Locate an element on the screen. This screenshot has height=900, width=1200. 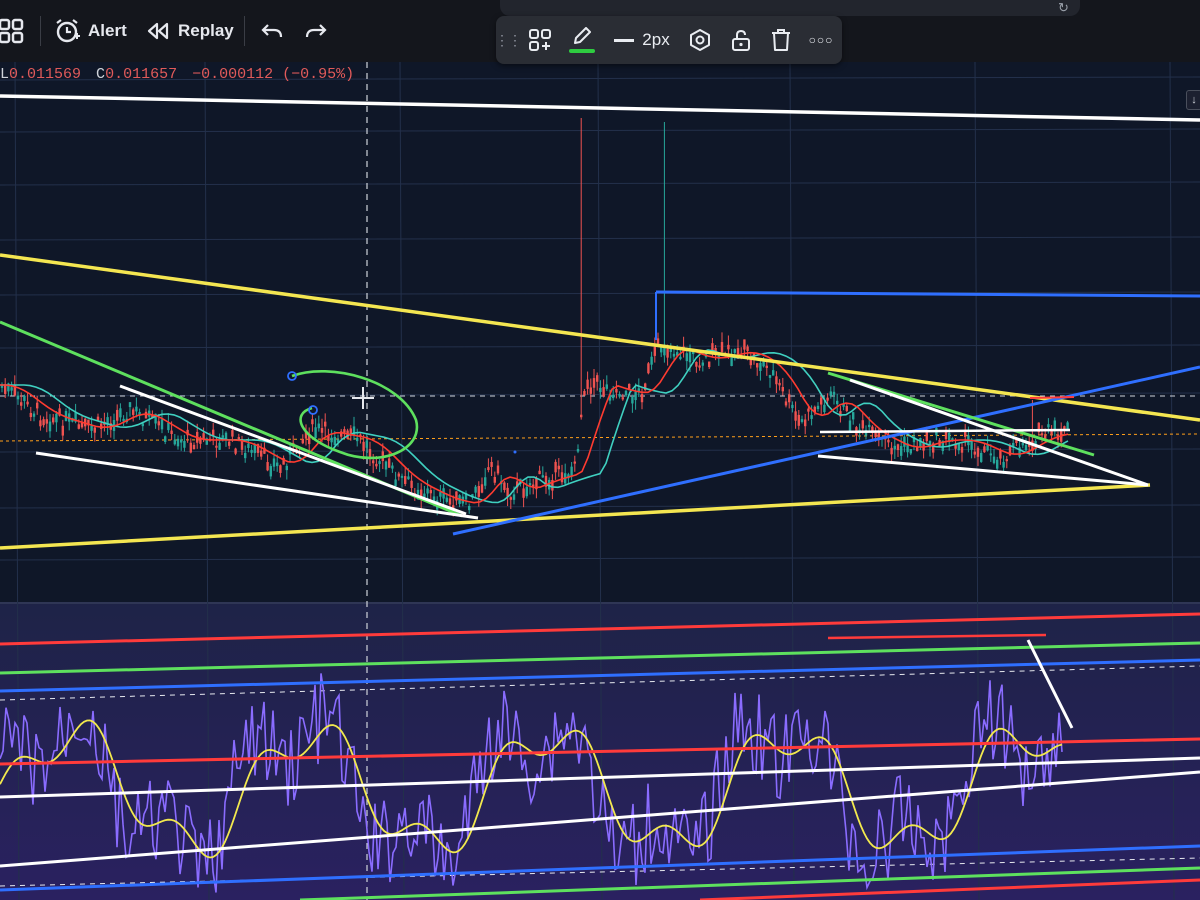
settings-button is located at coordinates (700, 40).